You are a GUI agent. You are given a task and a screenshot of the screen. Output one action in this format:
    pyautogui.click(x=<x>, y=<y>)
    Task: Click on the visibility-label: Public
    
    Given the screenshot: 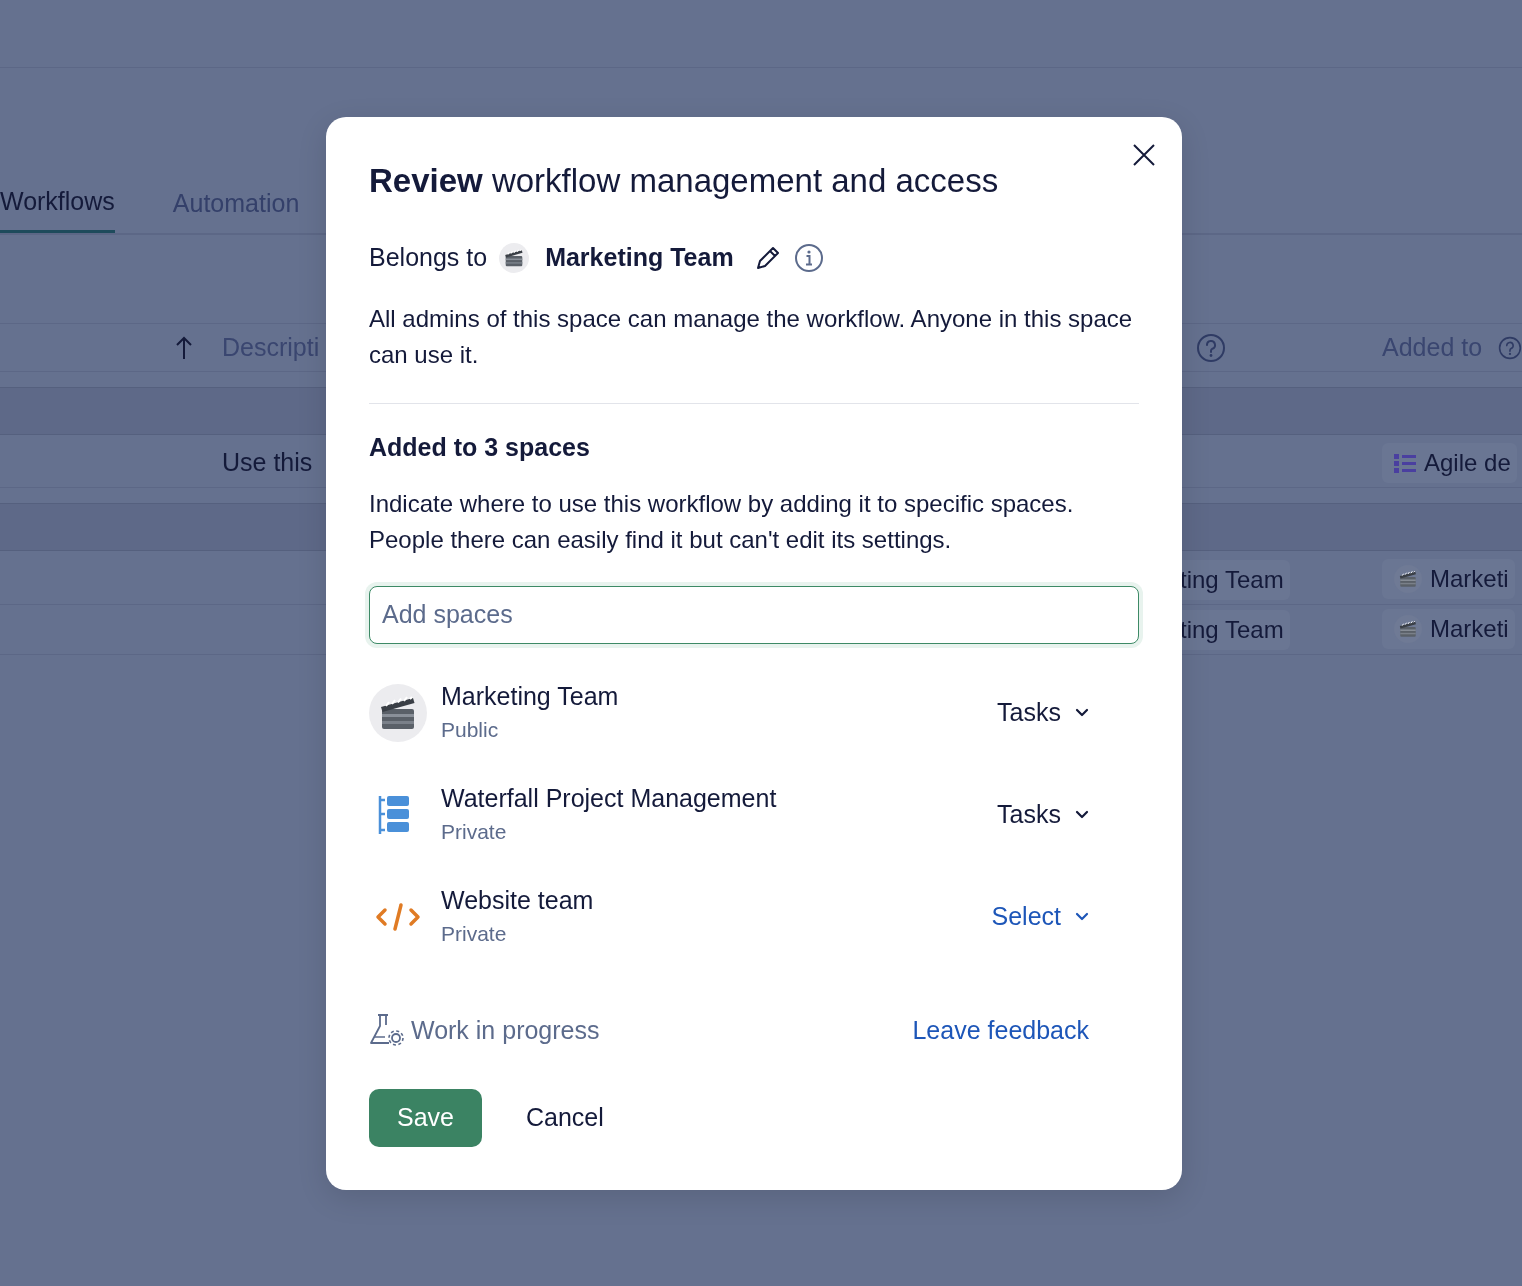 What is the action you would take?
    pyautogui.click(x=470, y=729)
    